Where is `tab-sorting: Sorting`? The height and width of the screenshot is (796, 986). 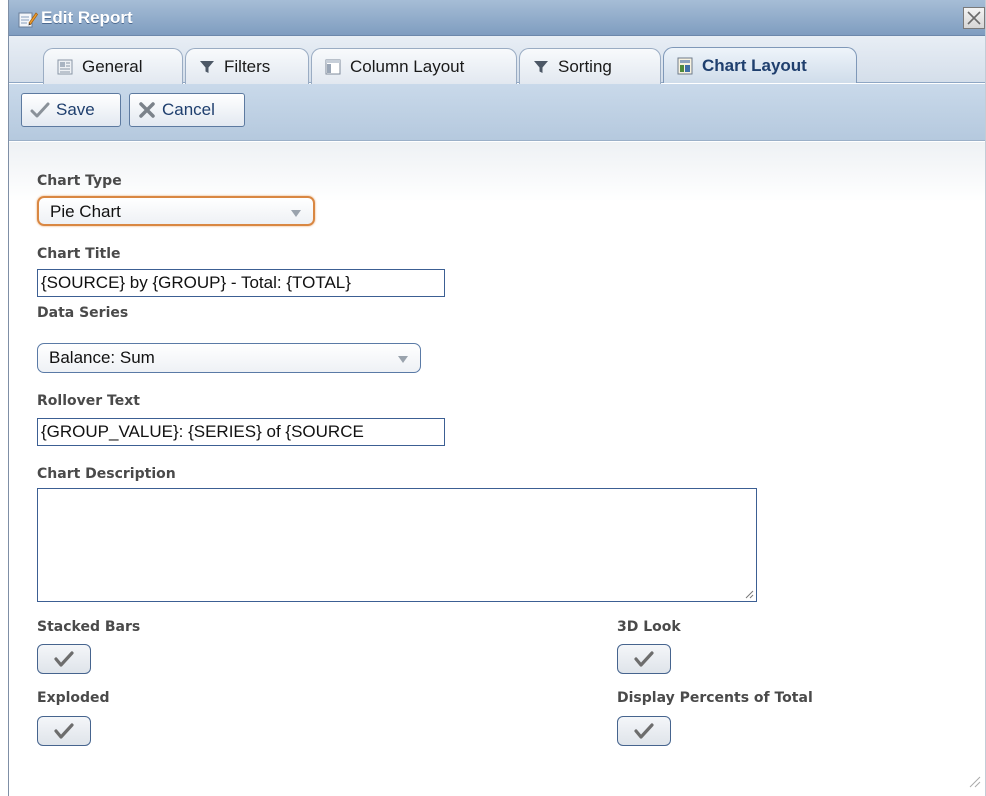 tab-sorting: Sorting is located at coordinates (590, 66).